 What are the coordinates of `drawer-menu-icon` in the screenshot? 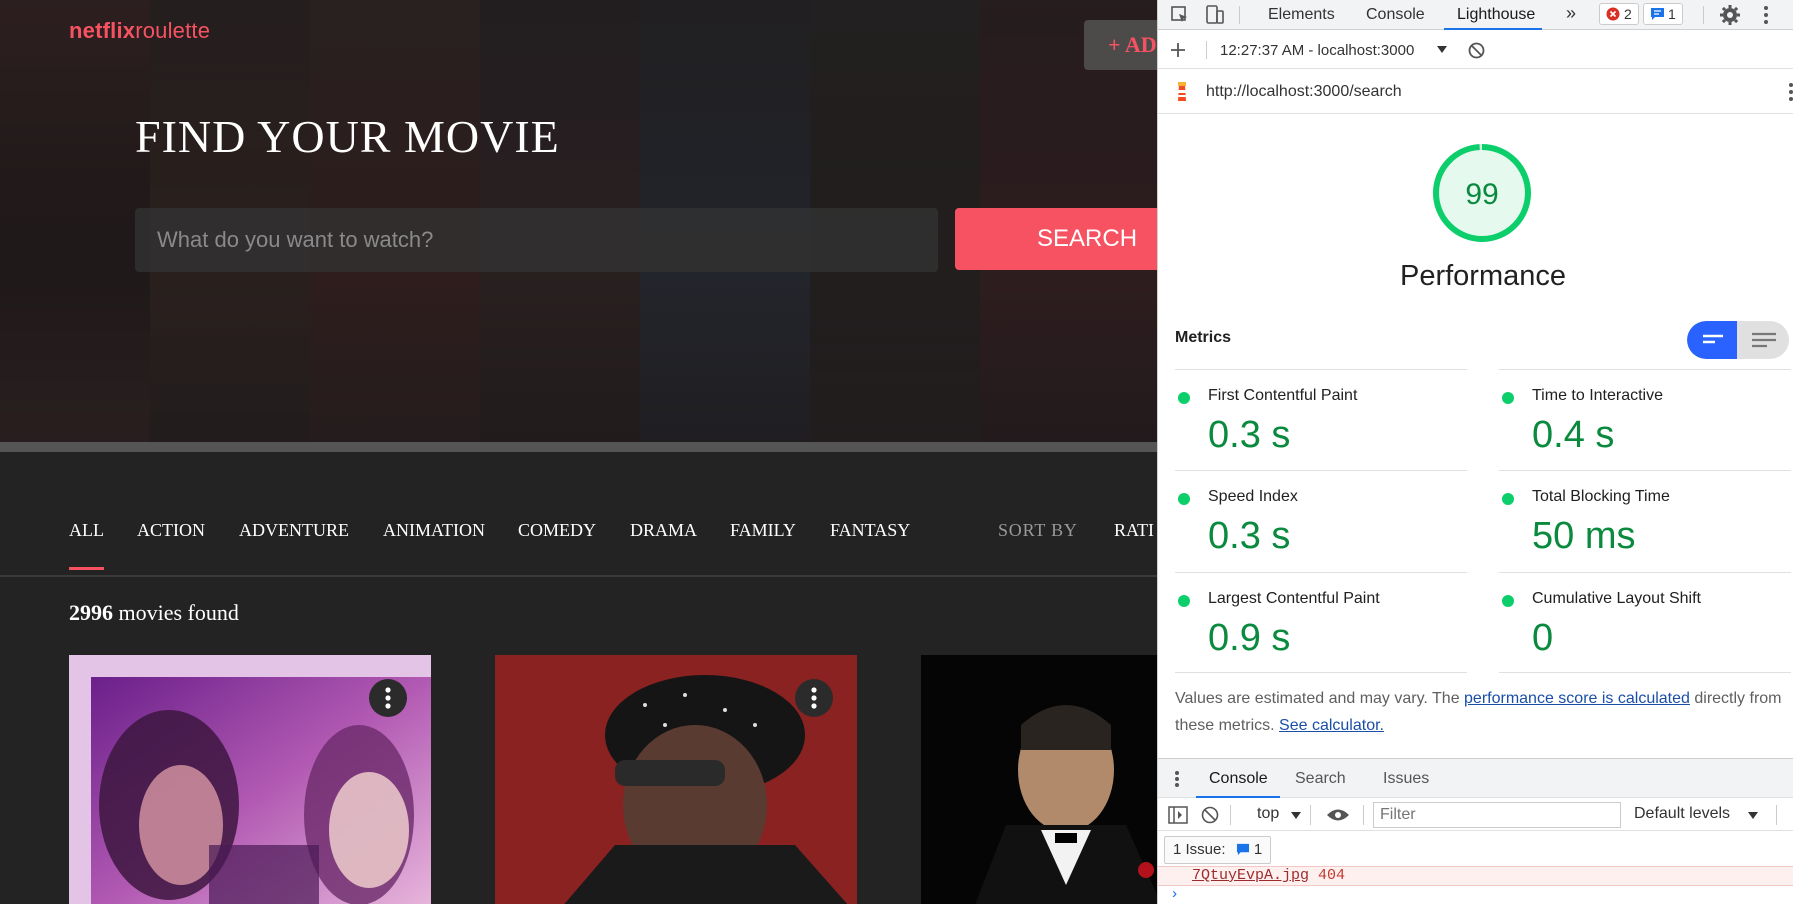 It's located at (1177, 779).